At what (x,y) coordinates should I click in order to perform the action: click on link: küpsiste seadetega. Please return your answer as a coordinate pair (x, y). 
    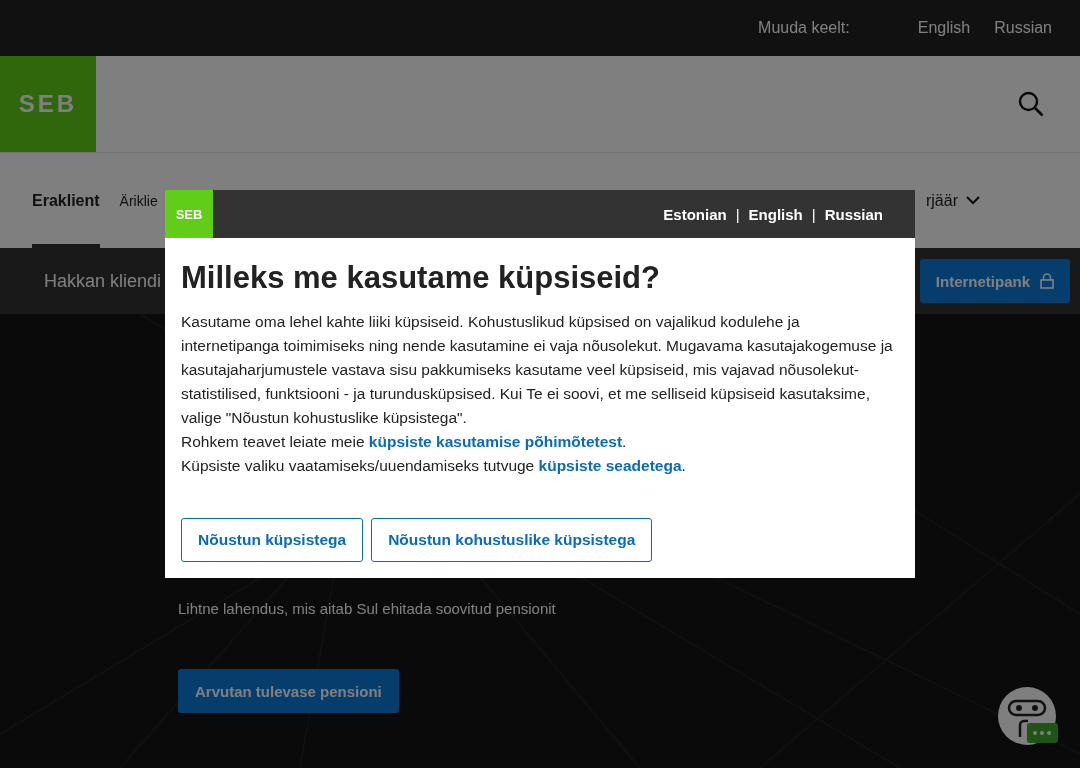
    Looking at the image, I should click on (610, 465).